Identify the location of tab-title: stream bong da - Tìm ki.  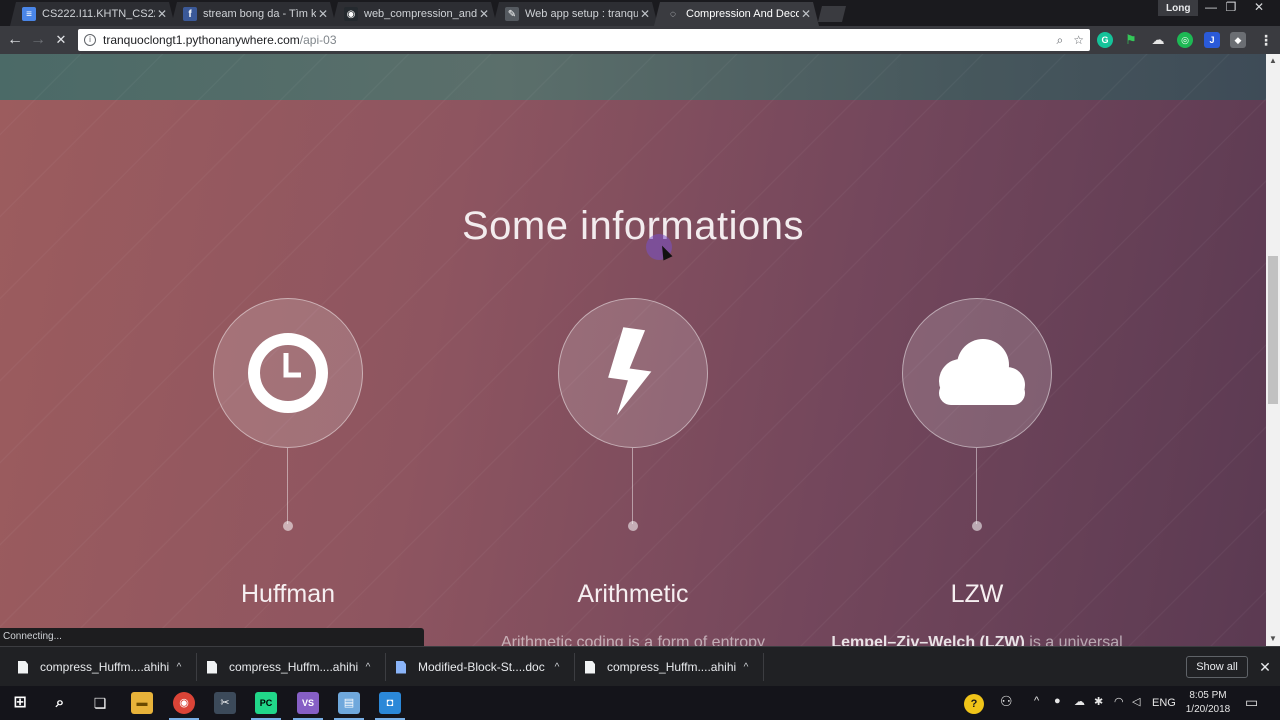
(259, 14).